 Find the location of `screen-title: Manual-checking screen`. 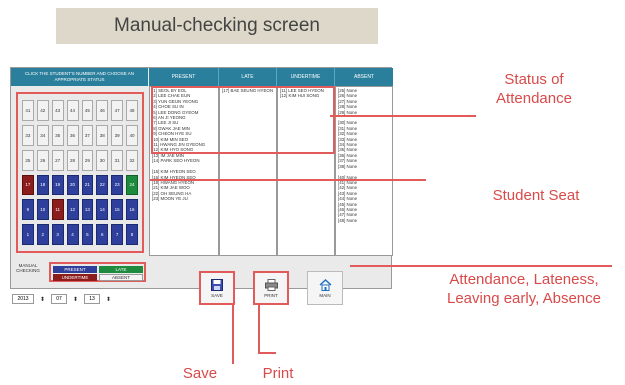

screen-title: Manual-checking screen is located at coordinates (217, 25).